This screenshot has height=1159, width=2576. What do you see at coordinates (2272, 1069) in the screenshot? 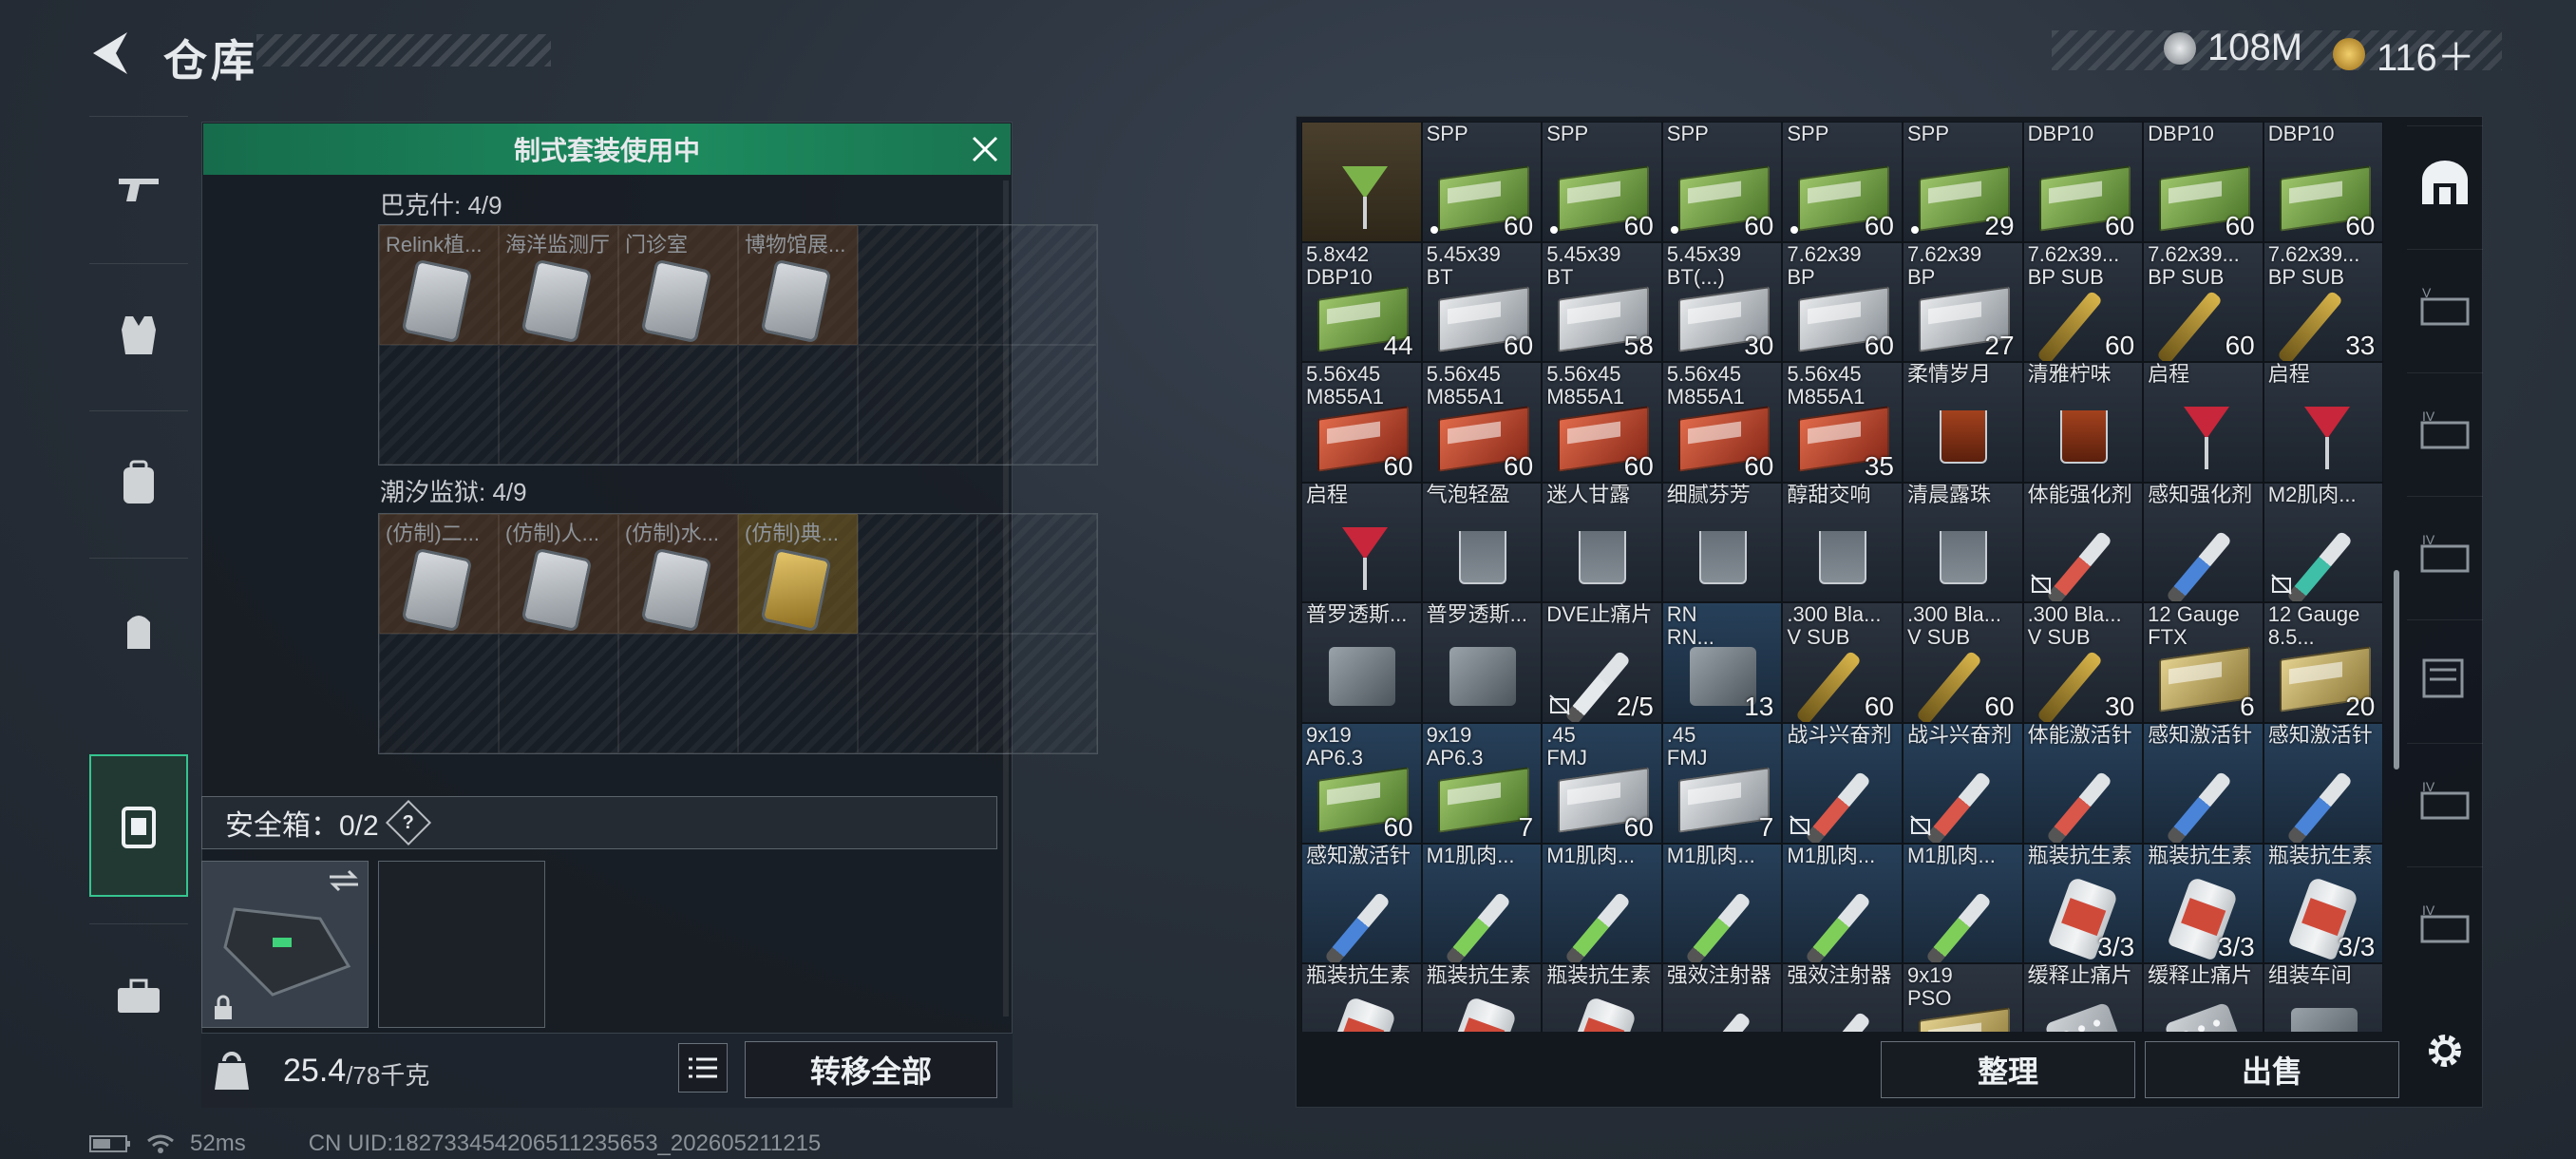
I see `sell-button: 出售` at bounding box center [2272, 1069].